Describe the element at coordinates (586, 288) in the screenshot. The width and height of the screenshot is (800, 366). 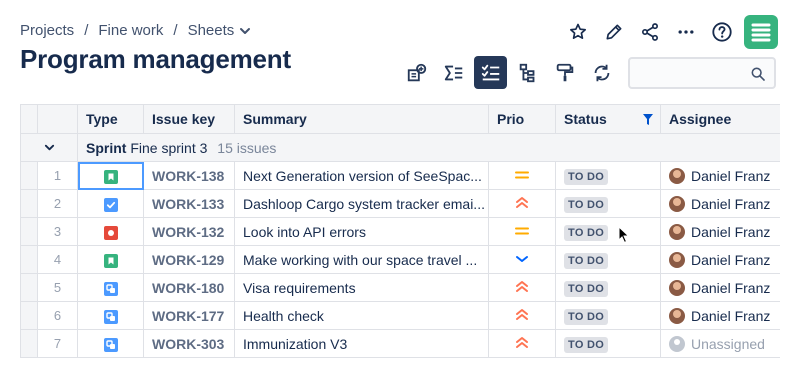
I see `status-badge: TO DO` at that location.